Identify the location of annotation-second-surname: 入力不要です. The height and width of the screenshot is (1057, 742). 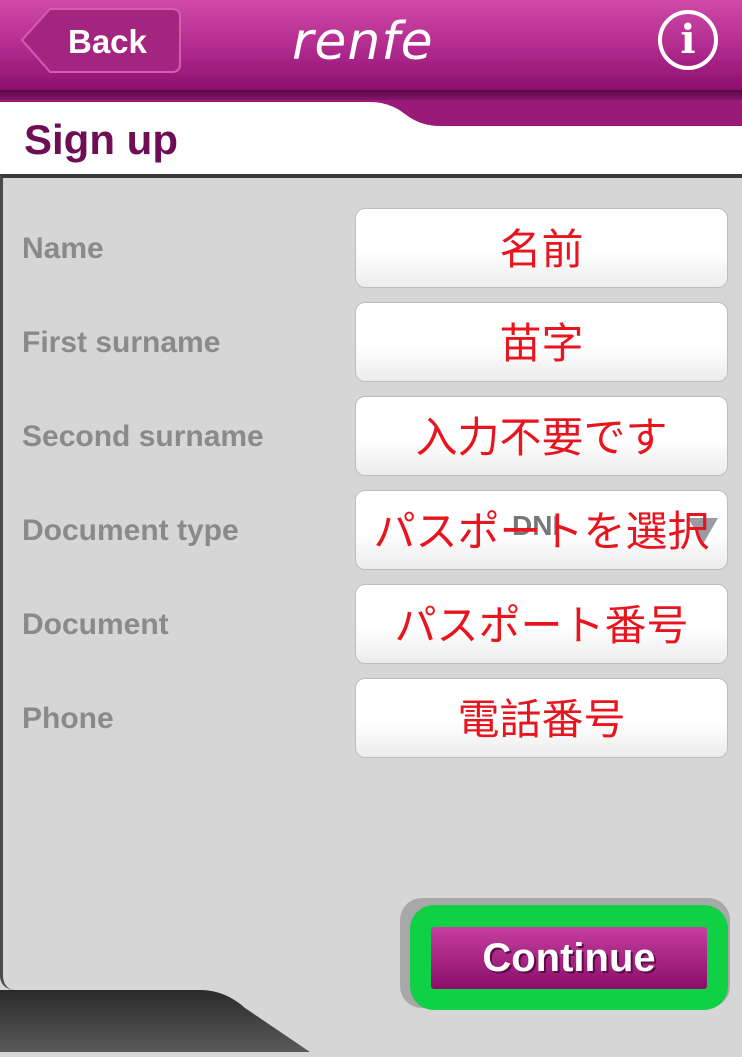
(541, 437).